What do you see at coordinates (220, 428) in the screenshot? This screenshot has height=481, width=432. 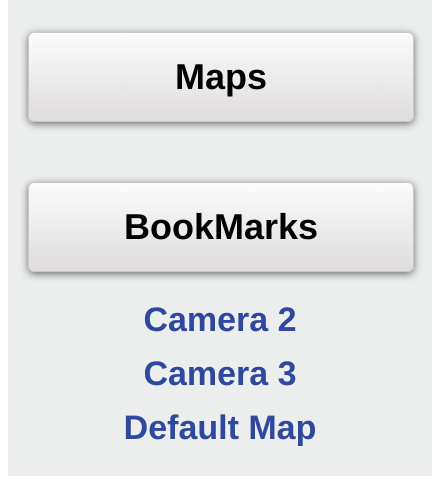 I see `map-link: Default Map` at bounding box center [220, 428].